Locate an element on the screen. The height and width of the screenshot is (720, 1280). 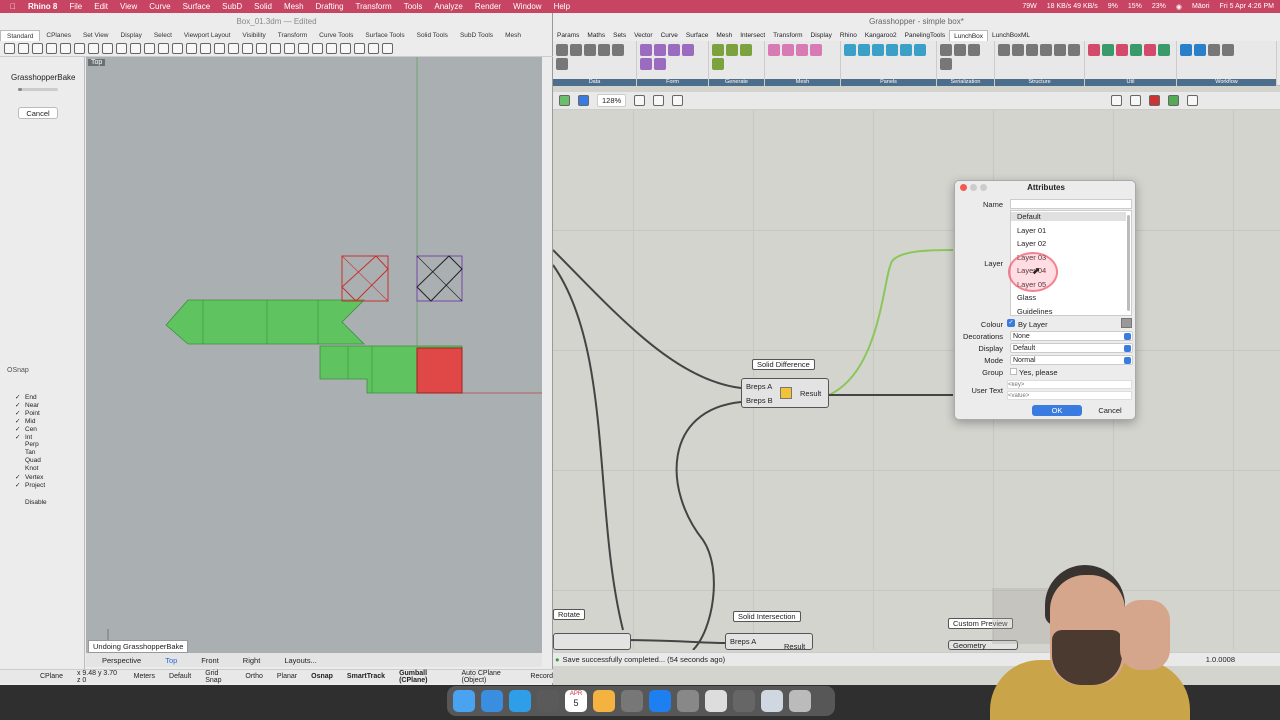
app-icon is located at coordinates (548, 701).